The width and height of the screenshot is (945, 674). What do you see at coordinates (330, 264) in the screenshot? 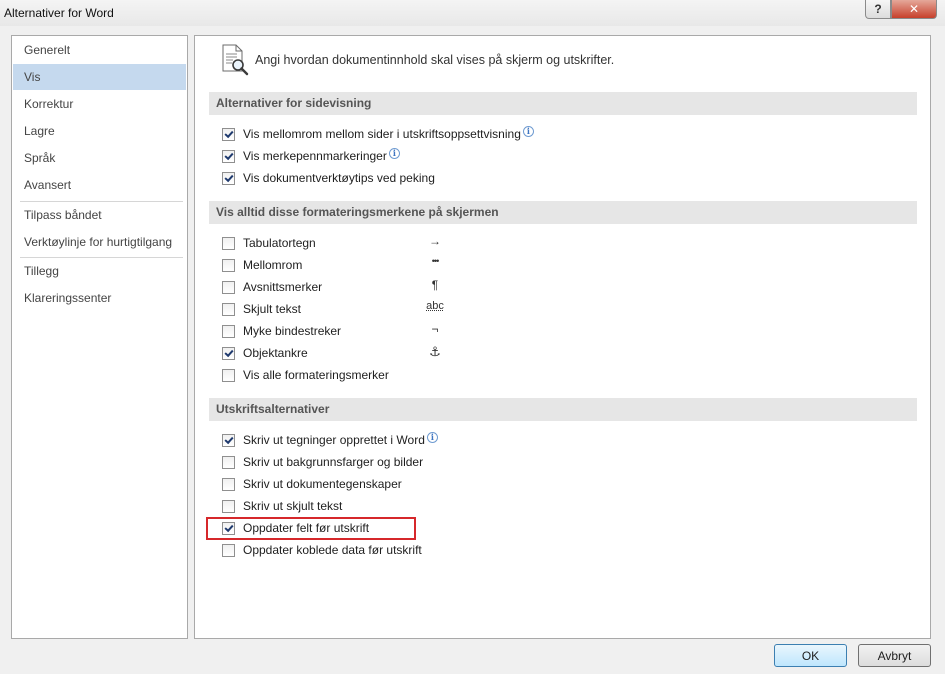
I see `option-spaces: Mellomrom •••` at bounding box center [330, 264].